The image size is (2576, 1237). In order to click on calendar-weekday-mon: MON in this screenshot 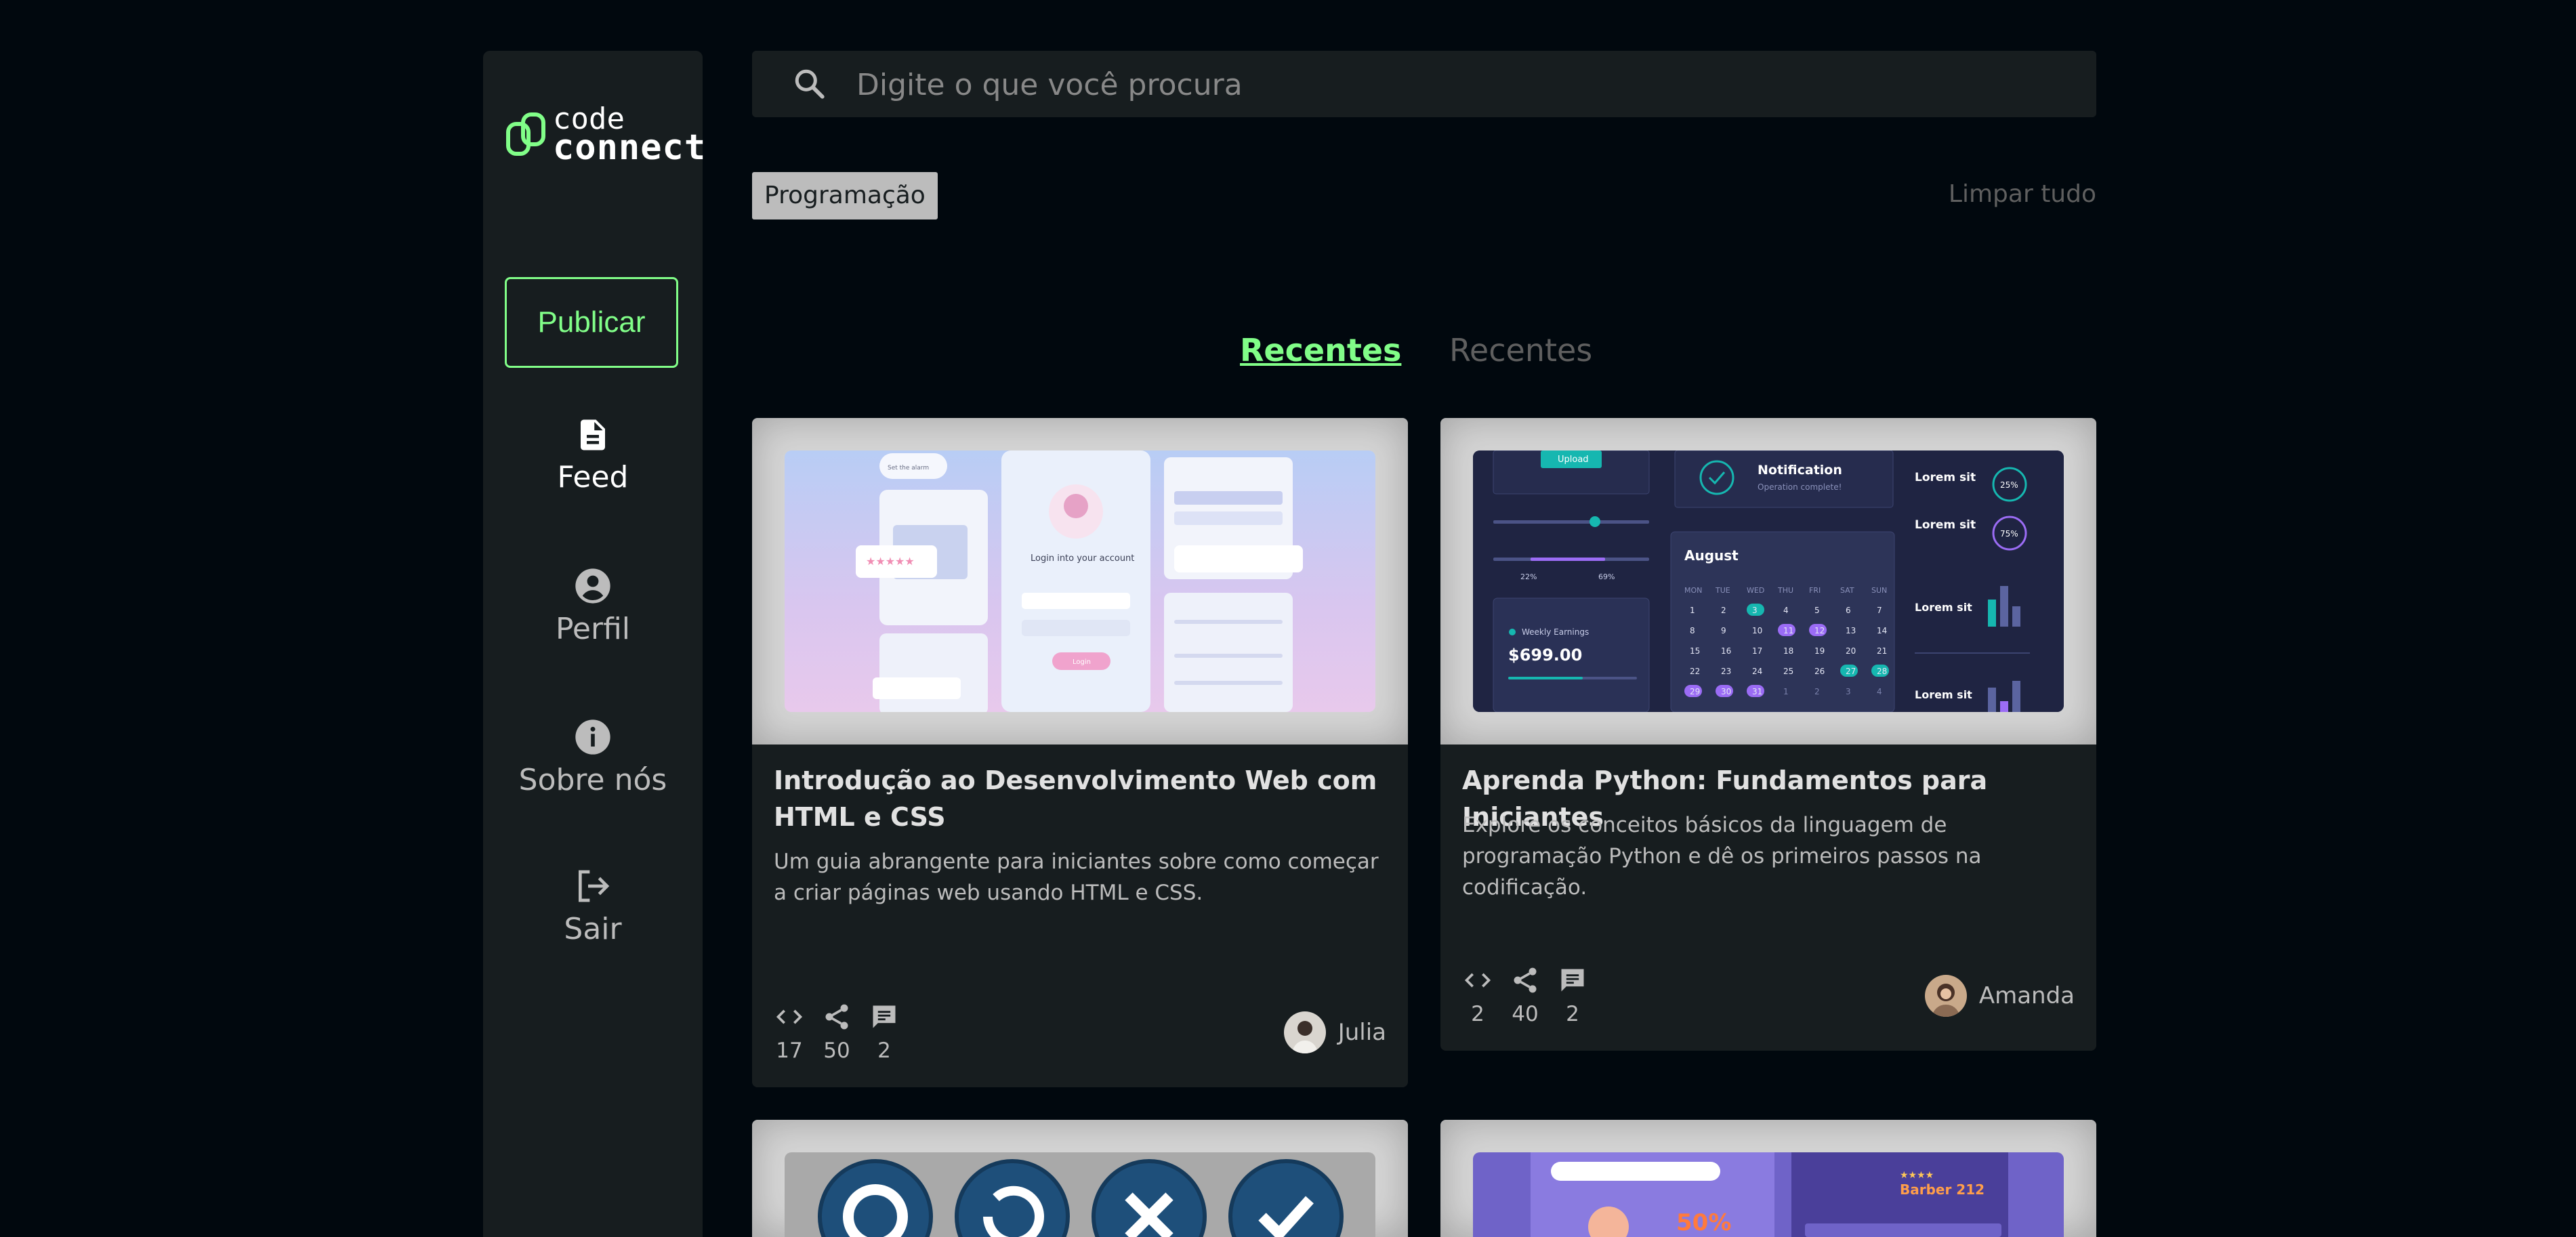, I will do `click(1693, 590)`.